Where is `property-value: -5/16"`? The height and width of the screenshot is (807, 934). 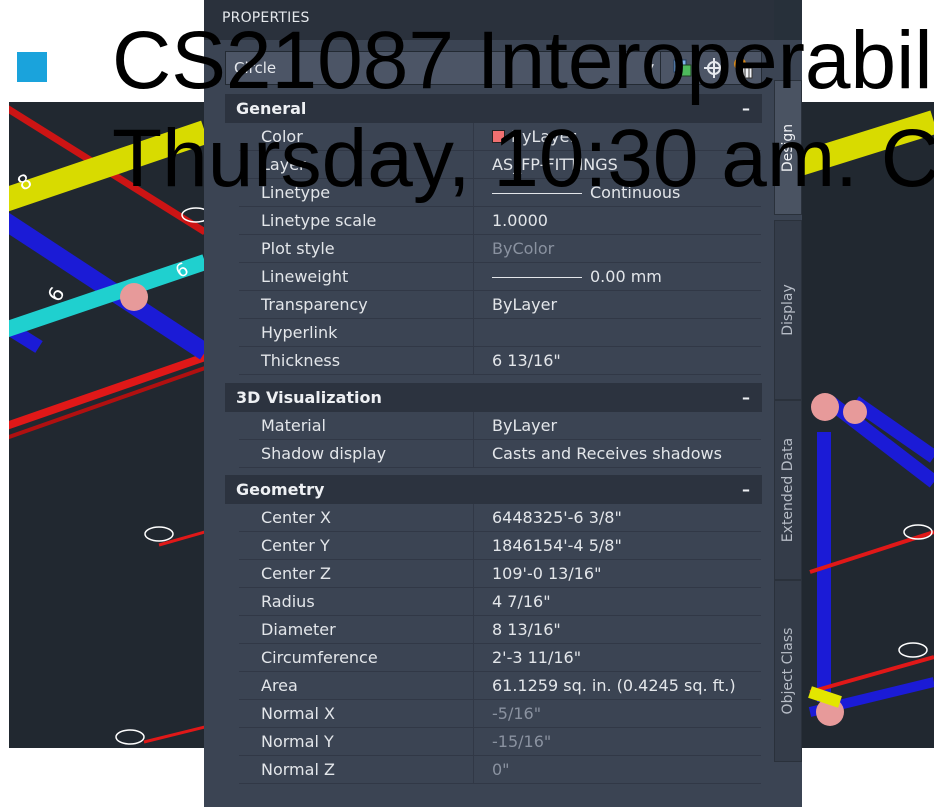 property-value: -5/16" is located at coordinates (517, 713).